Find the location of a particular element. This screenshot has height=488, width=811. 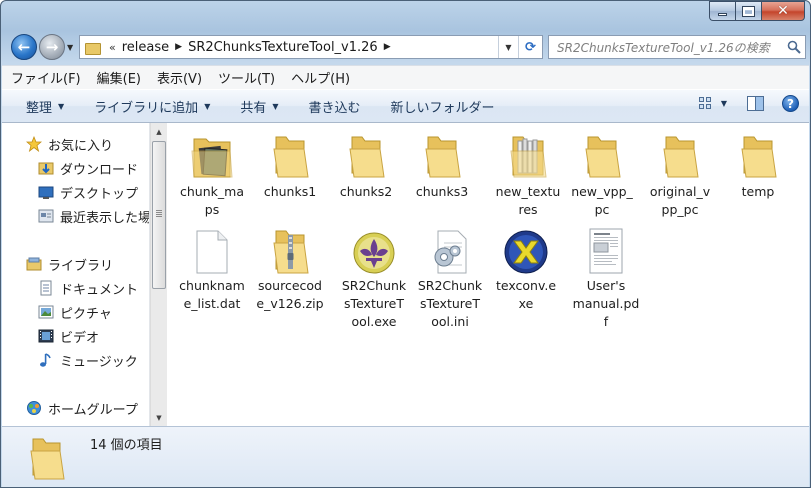

search-box: SR2ChunksTextureTool_v1.26の検索 is located at coordinates (677, 47).